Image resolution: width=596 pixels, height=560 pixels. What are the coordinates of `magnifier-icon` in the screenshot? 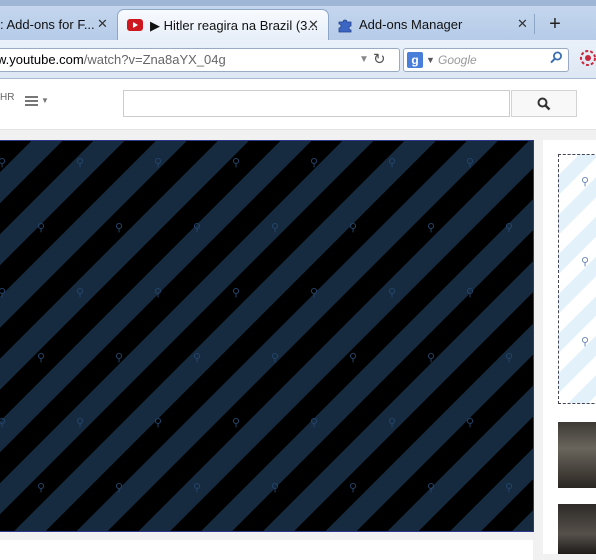 It's located at (556, 60).